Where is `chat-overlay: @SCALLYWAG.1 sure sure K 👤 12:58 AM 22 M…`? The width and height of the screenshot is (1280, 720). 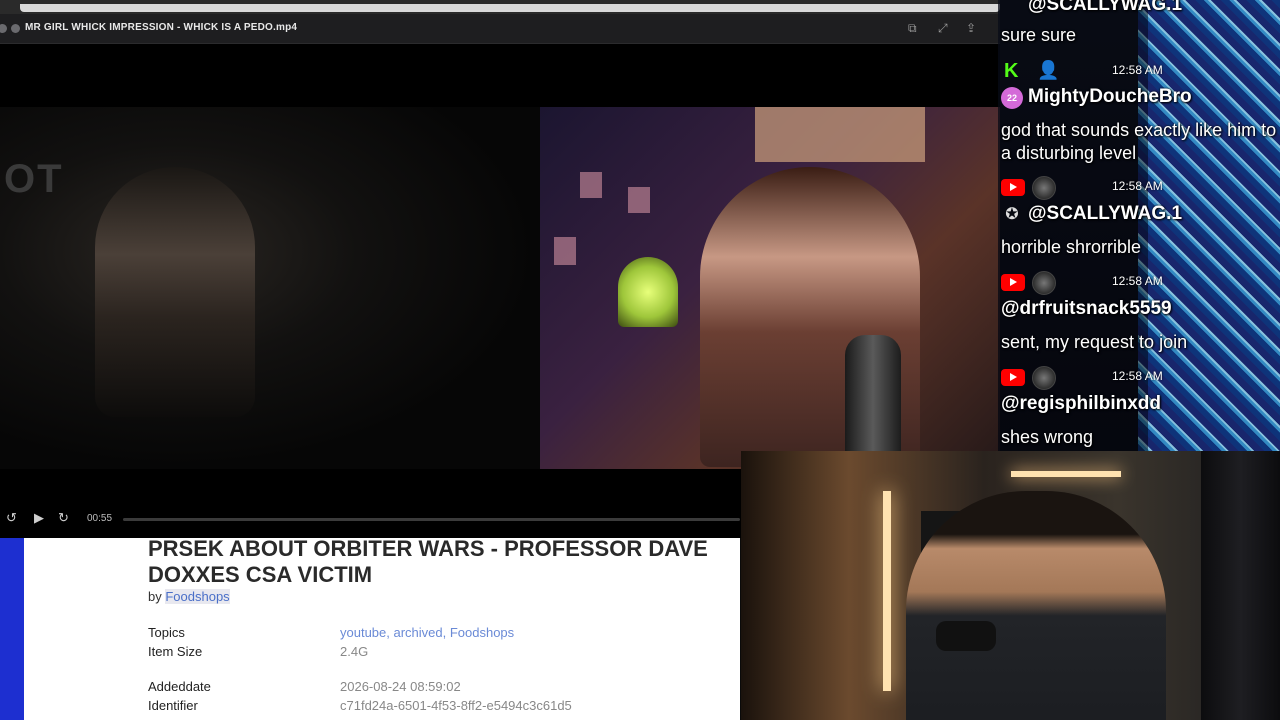 chat-overlay: @SCALLYWAG.1 sure sure K 👤 12:58 AM 22 M… is located at coordinates (1139, 226).